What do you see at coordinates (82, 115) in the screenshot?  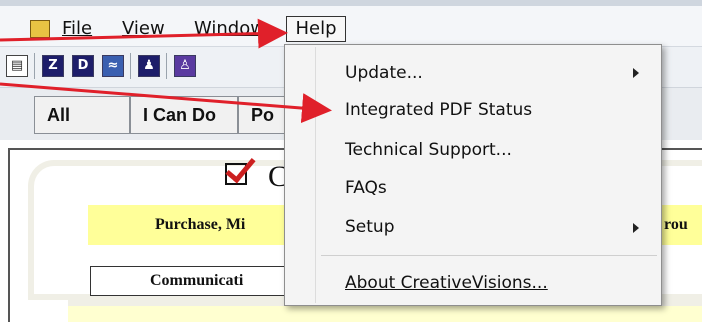 I see `tab-all: All` at bounding box center [82, 115].